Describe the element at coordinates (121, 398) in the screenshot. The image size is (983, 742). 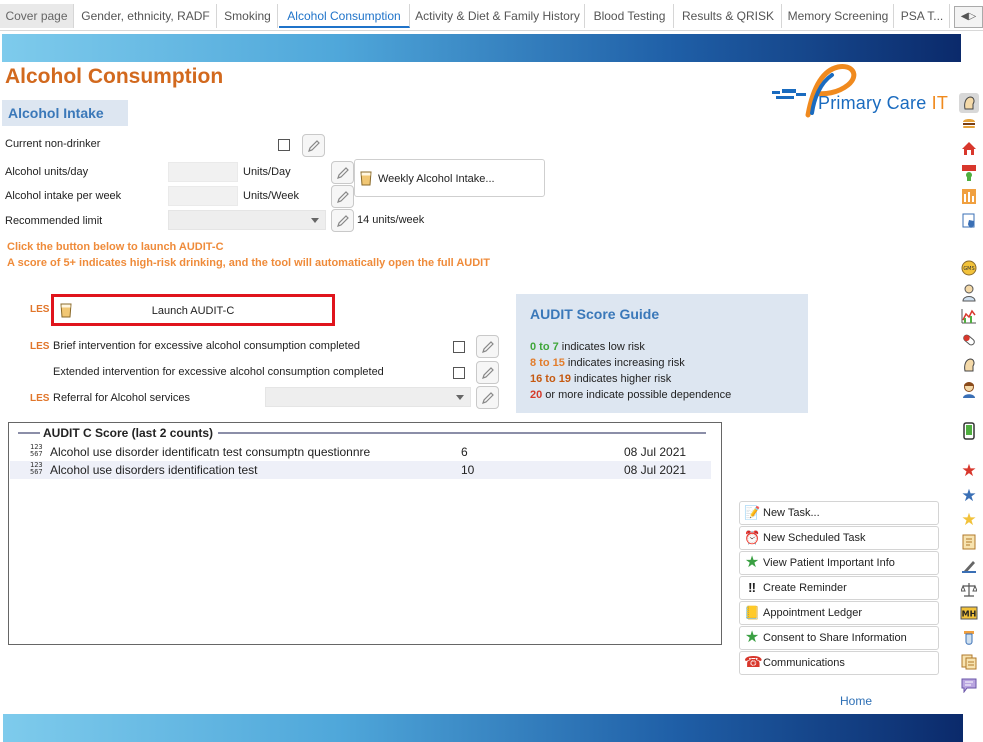
I see `referral-label: Referral for Alcohol services` at that location.